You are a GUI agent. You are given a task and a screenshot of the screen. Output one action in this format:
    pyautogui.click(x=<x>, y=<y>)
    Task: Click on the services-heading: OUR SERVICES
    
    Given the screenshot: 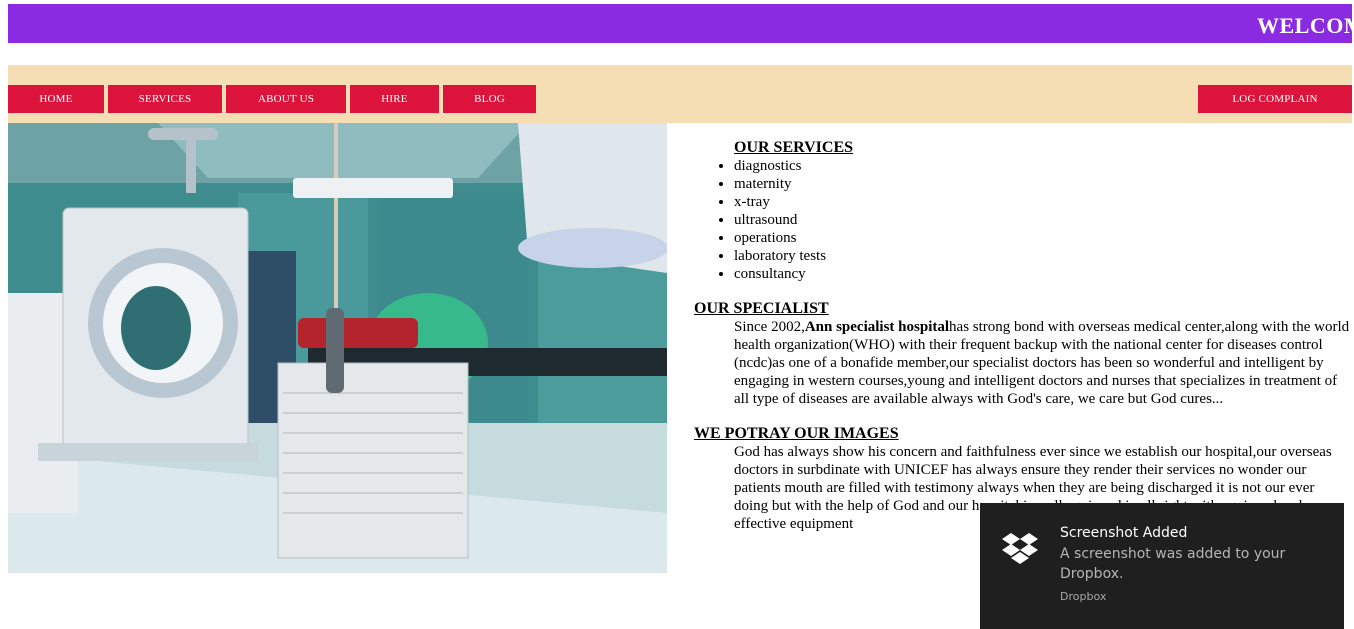 What is the action you would take?
    pyautogui.click(x=794, y=147)
    